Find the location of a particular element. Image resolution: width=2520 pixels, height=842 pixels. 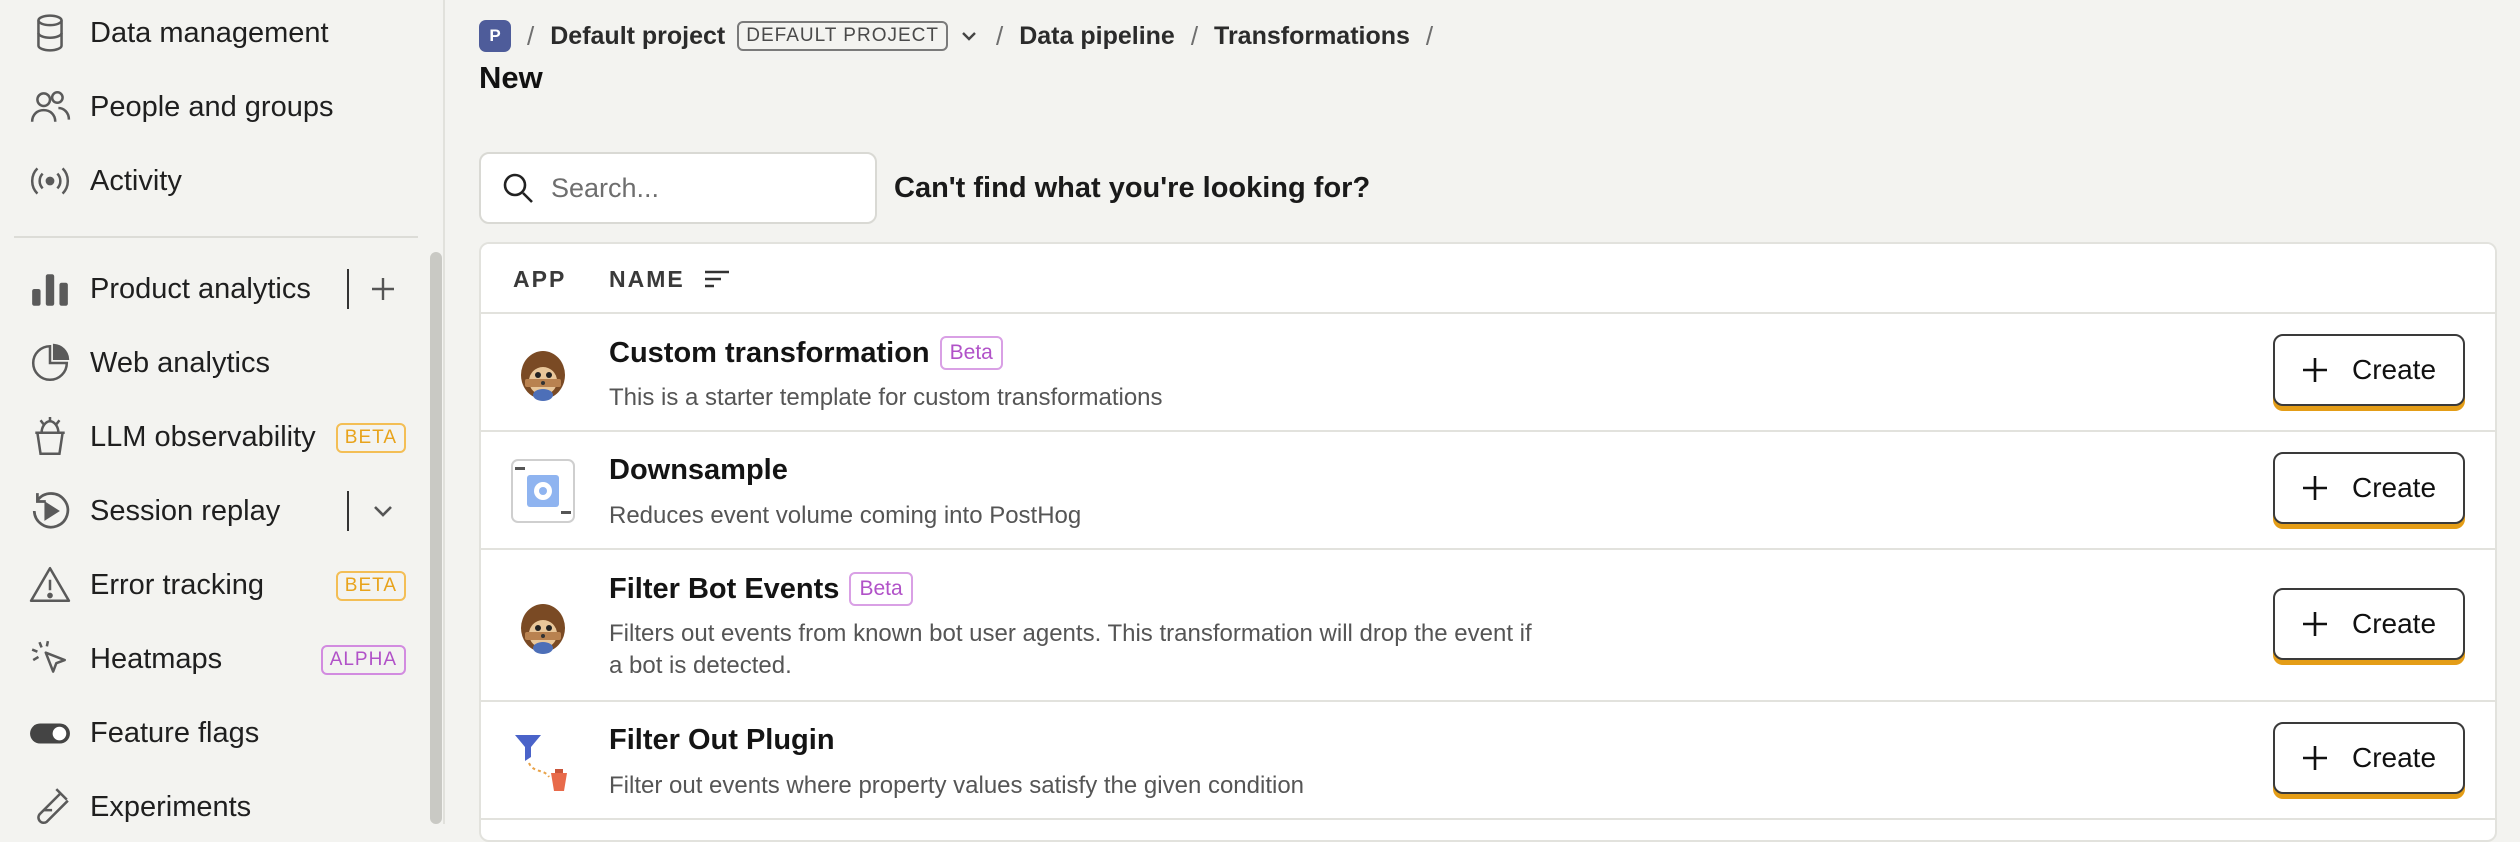

row-title: Filter Bot Events Beta is located at coordinates (761, 589).